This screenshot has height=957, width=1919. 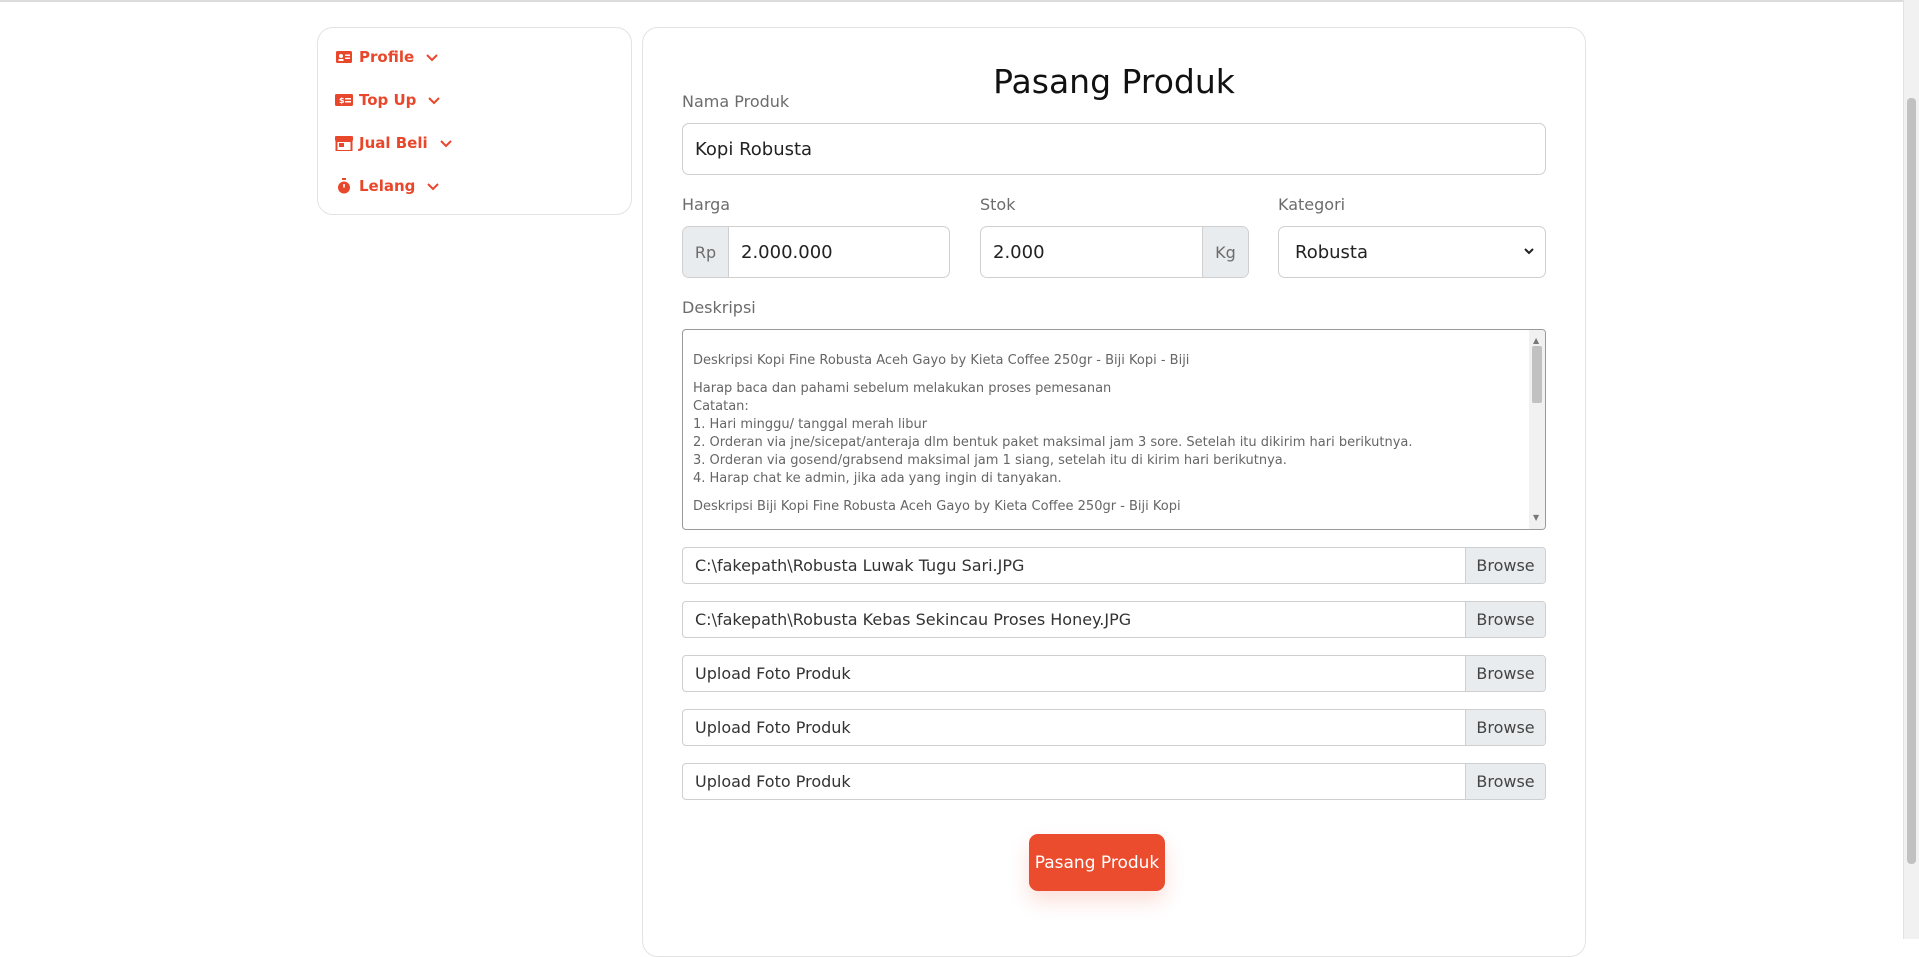 I want to click on kg-suffix: Kg, so click(x=1225, y=252).